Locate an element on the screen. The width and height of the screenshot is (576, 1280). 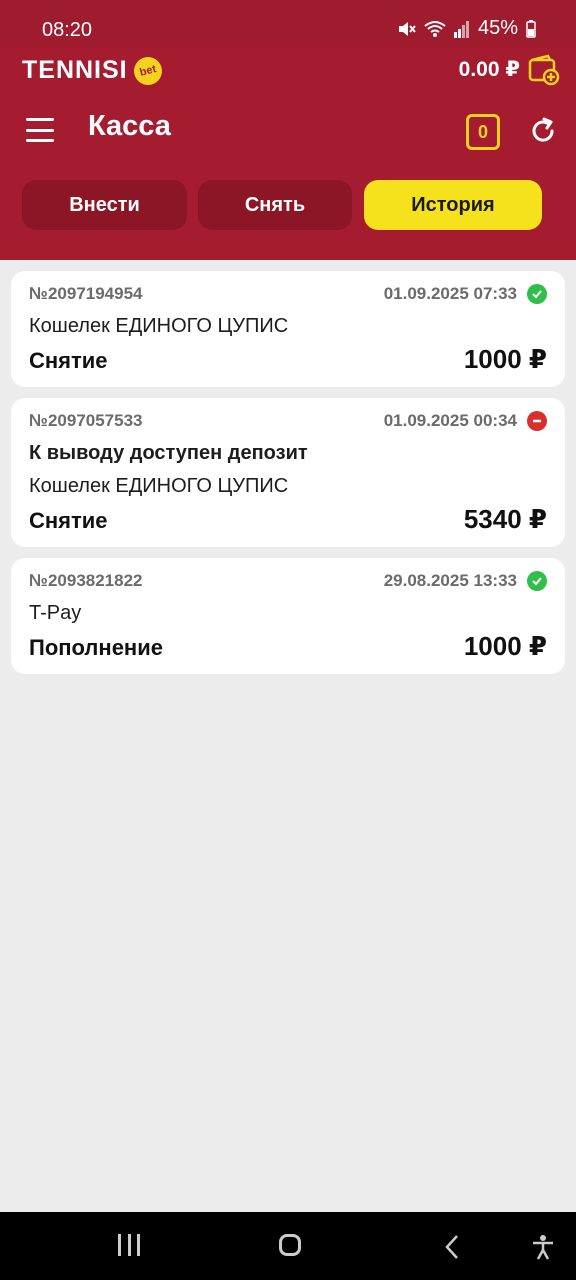
transaction-number: №2093821822 is located at coordinates (86, 580).